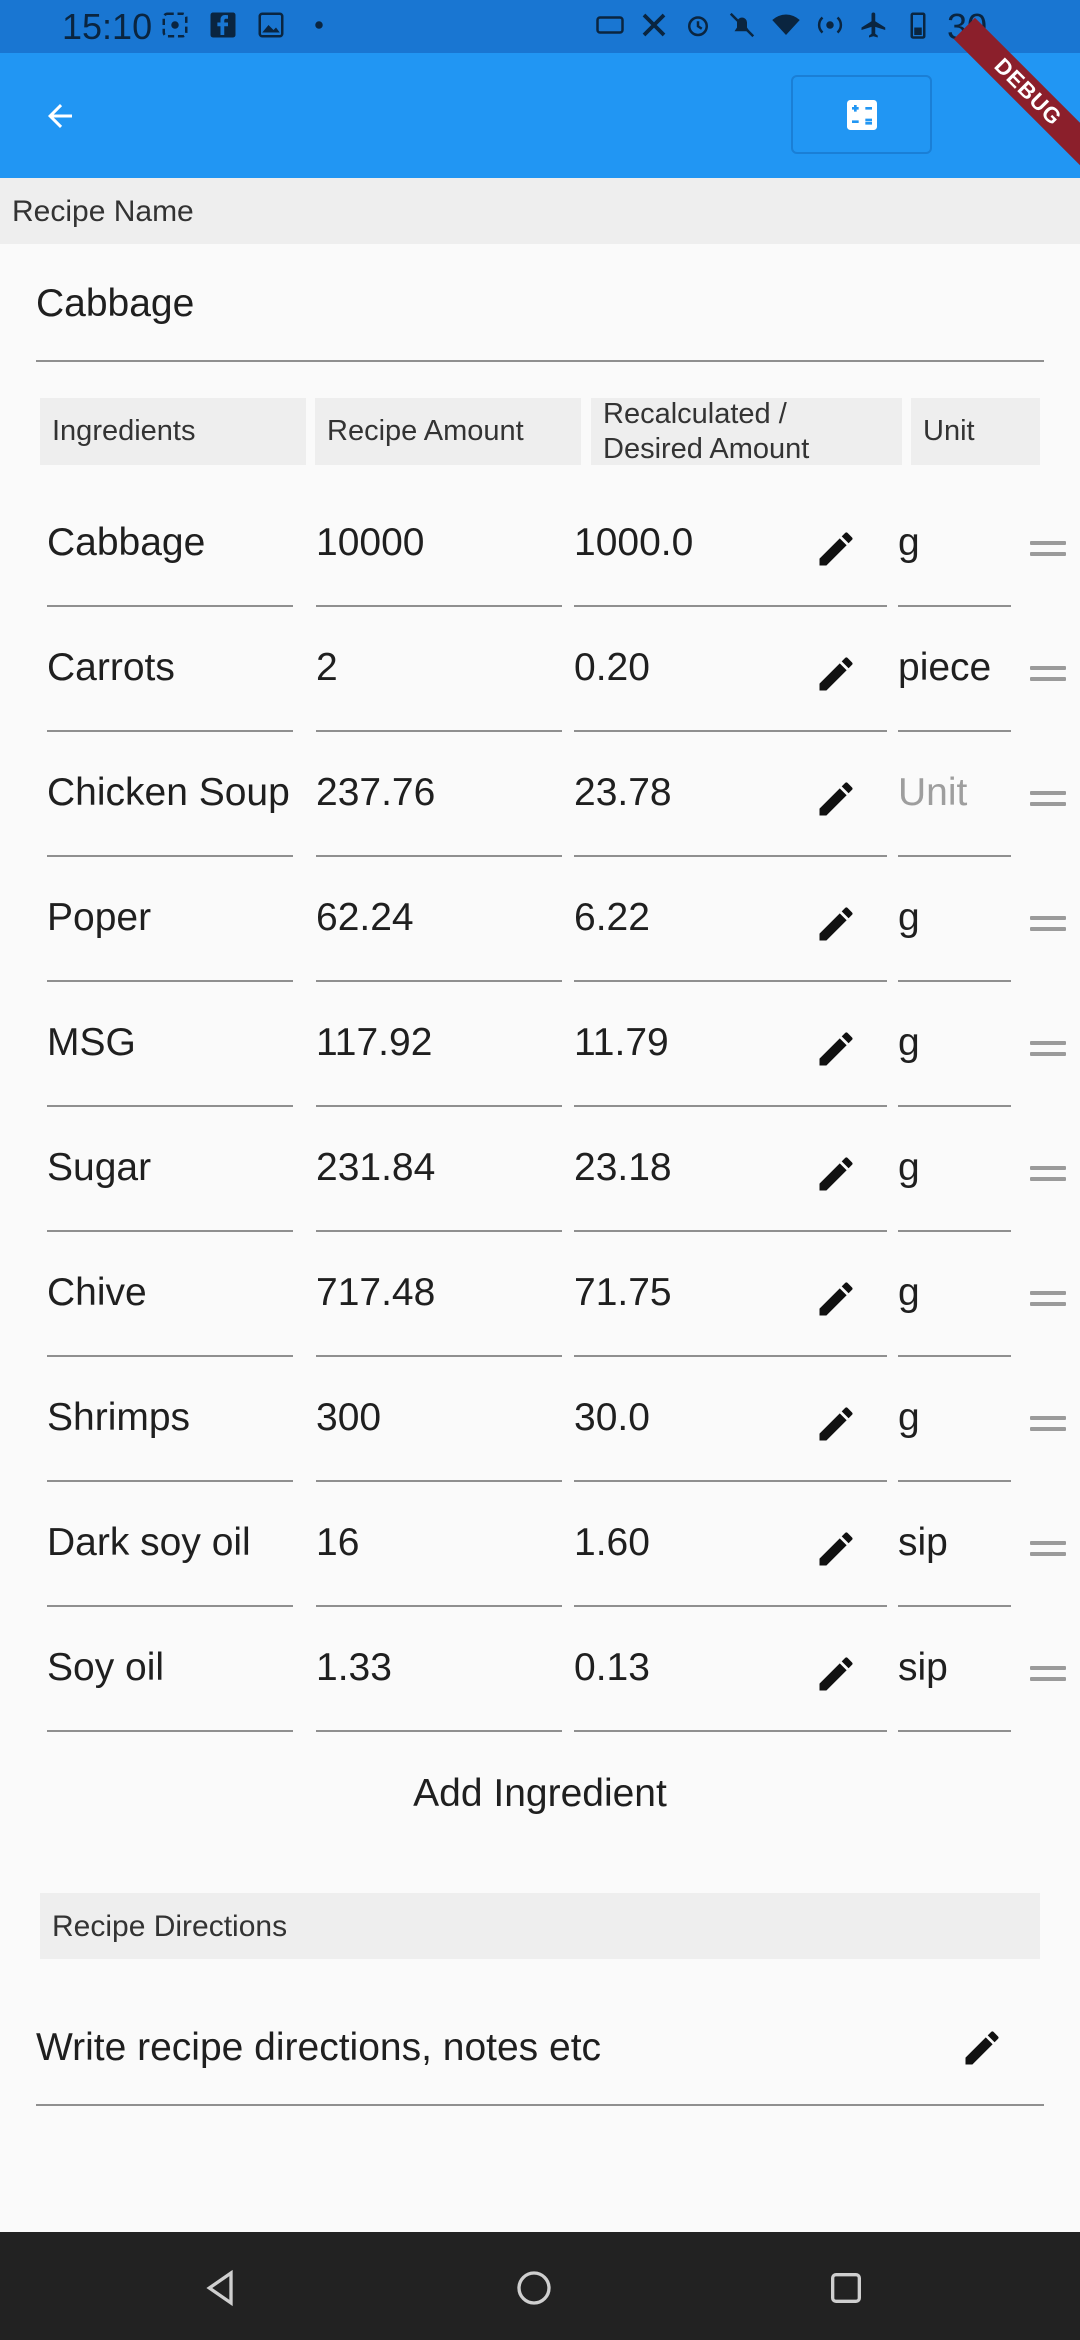  I want to click on ingredient-row: Chicken Soup 237.76 23.78 Unit, so click(540, 805).